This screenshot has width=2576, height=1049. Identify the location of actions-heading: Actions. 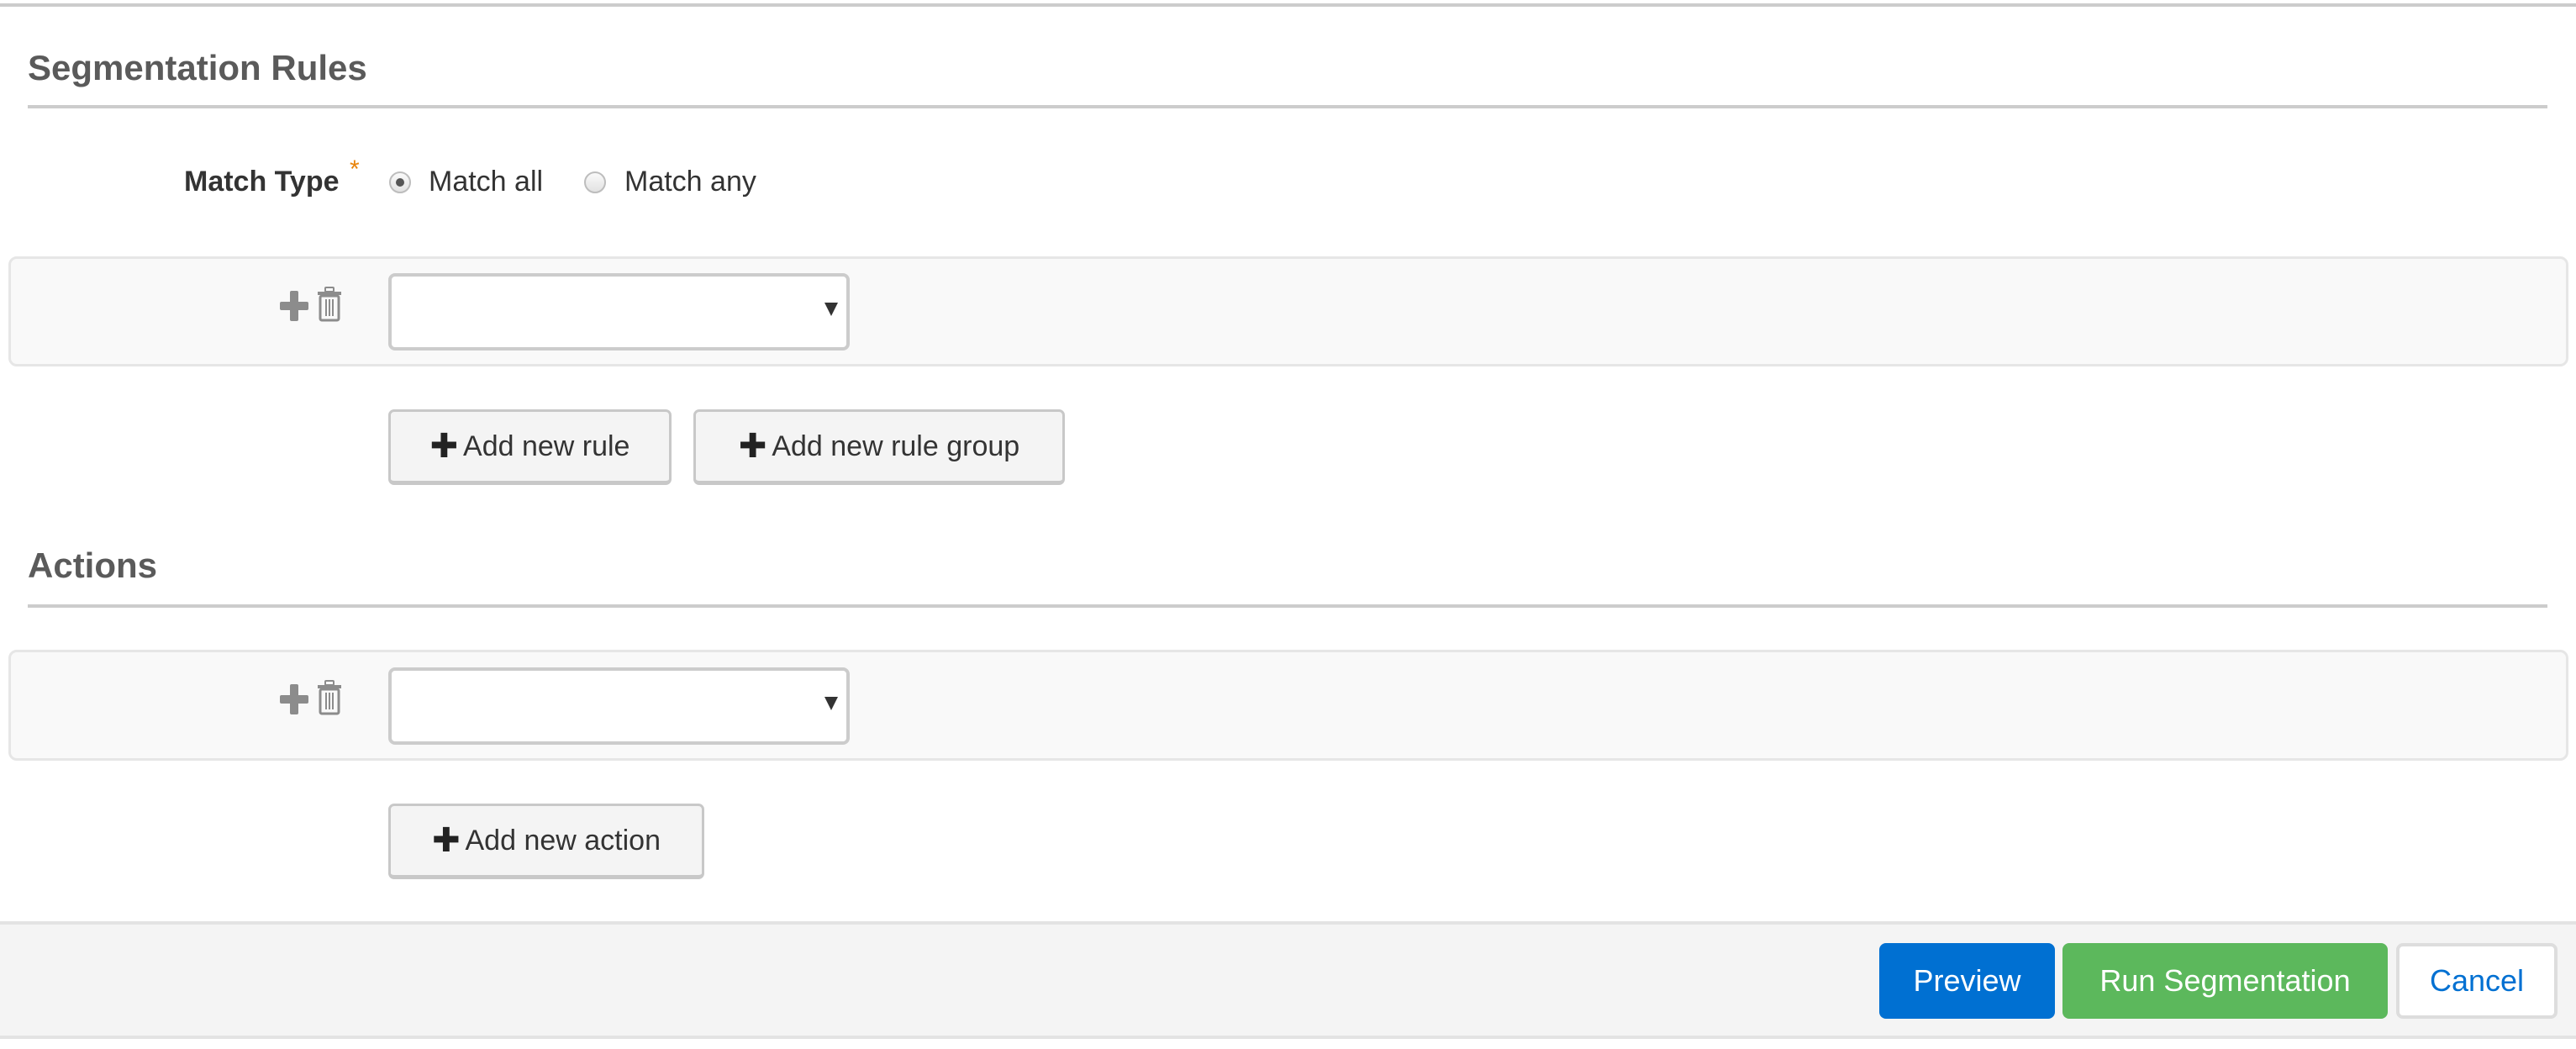
(93, 565).